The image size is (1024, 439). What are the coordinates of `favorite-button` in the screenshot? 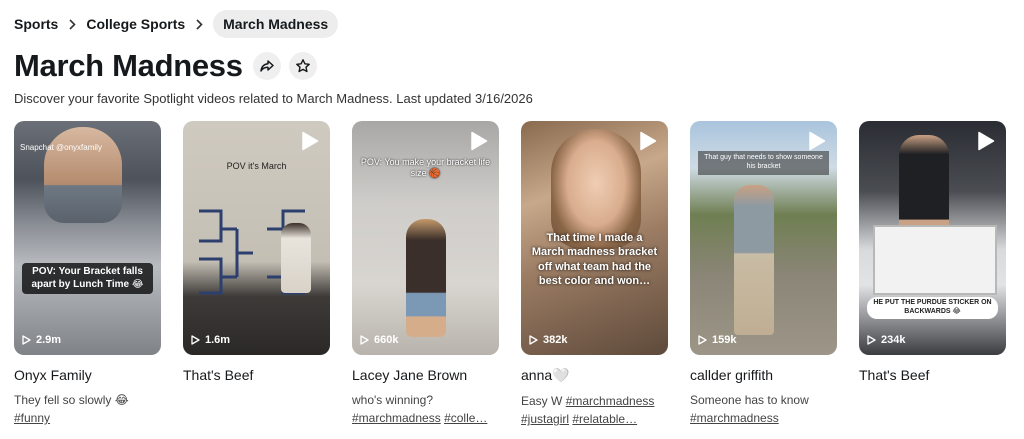 It's located at (302, 66).